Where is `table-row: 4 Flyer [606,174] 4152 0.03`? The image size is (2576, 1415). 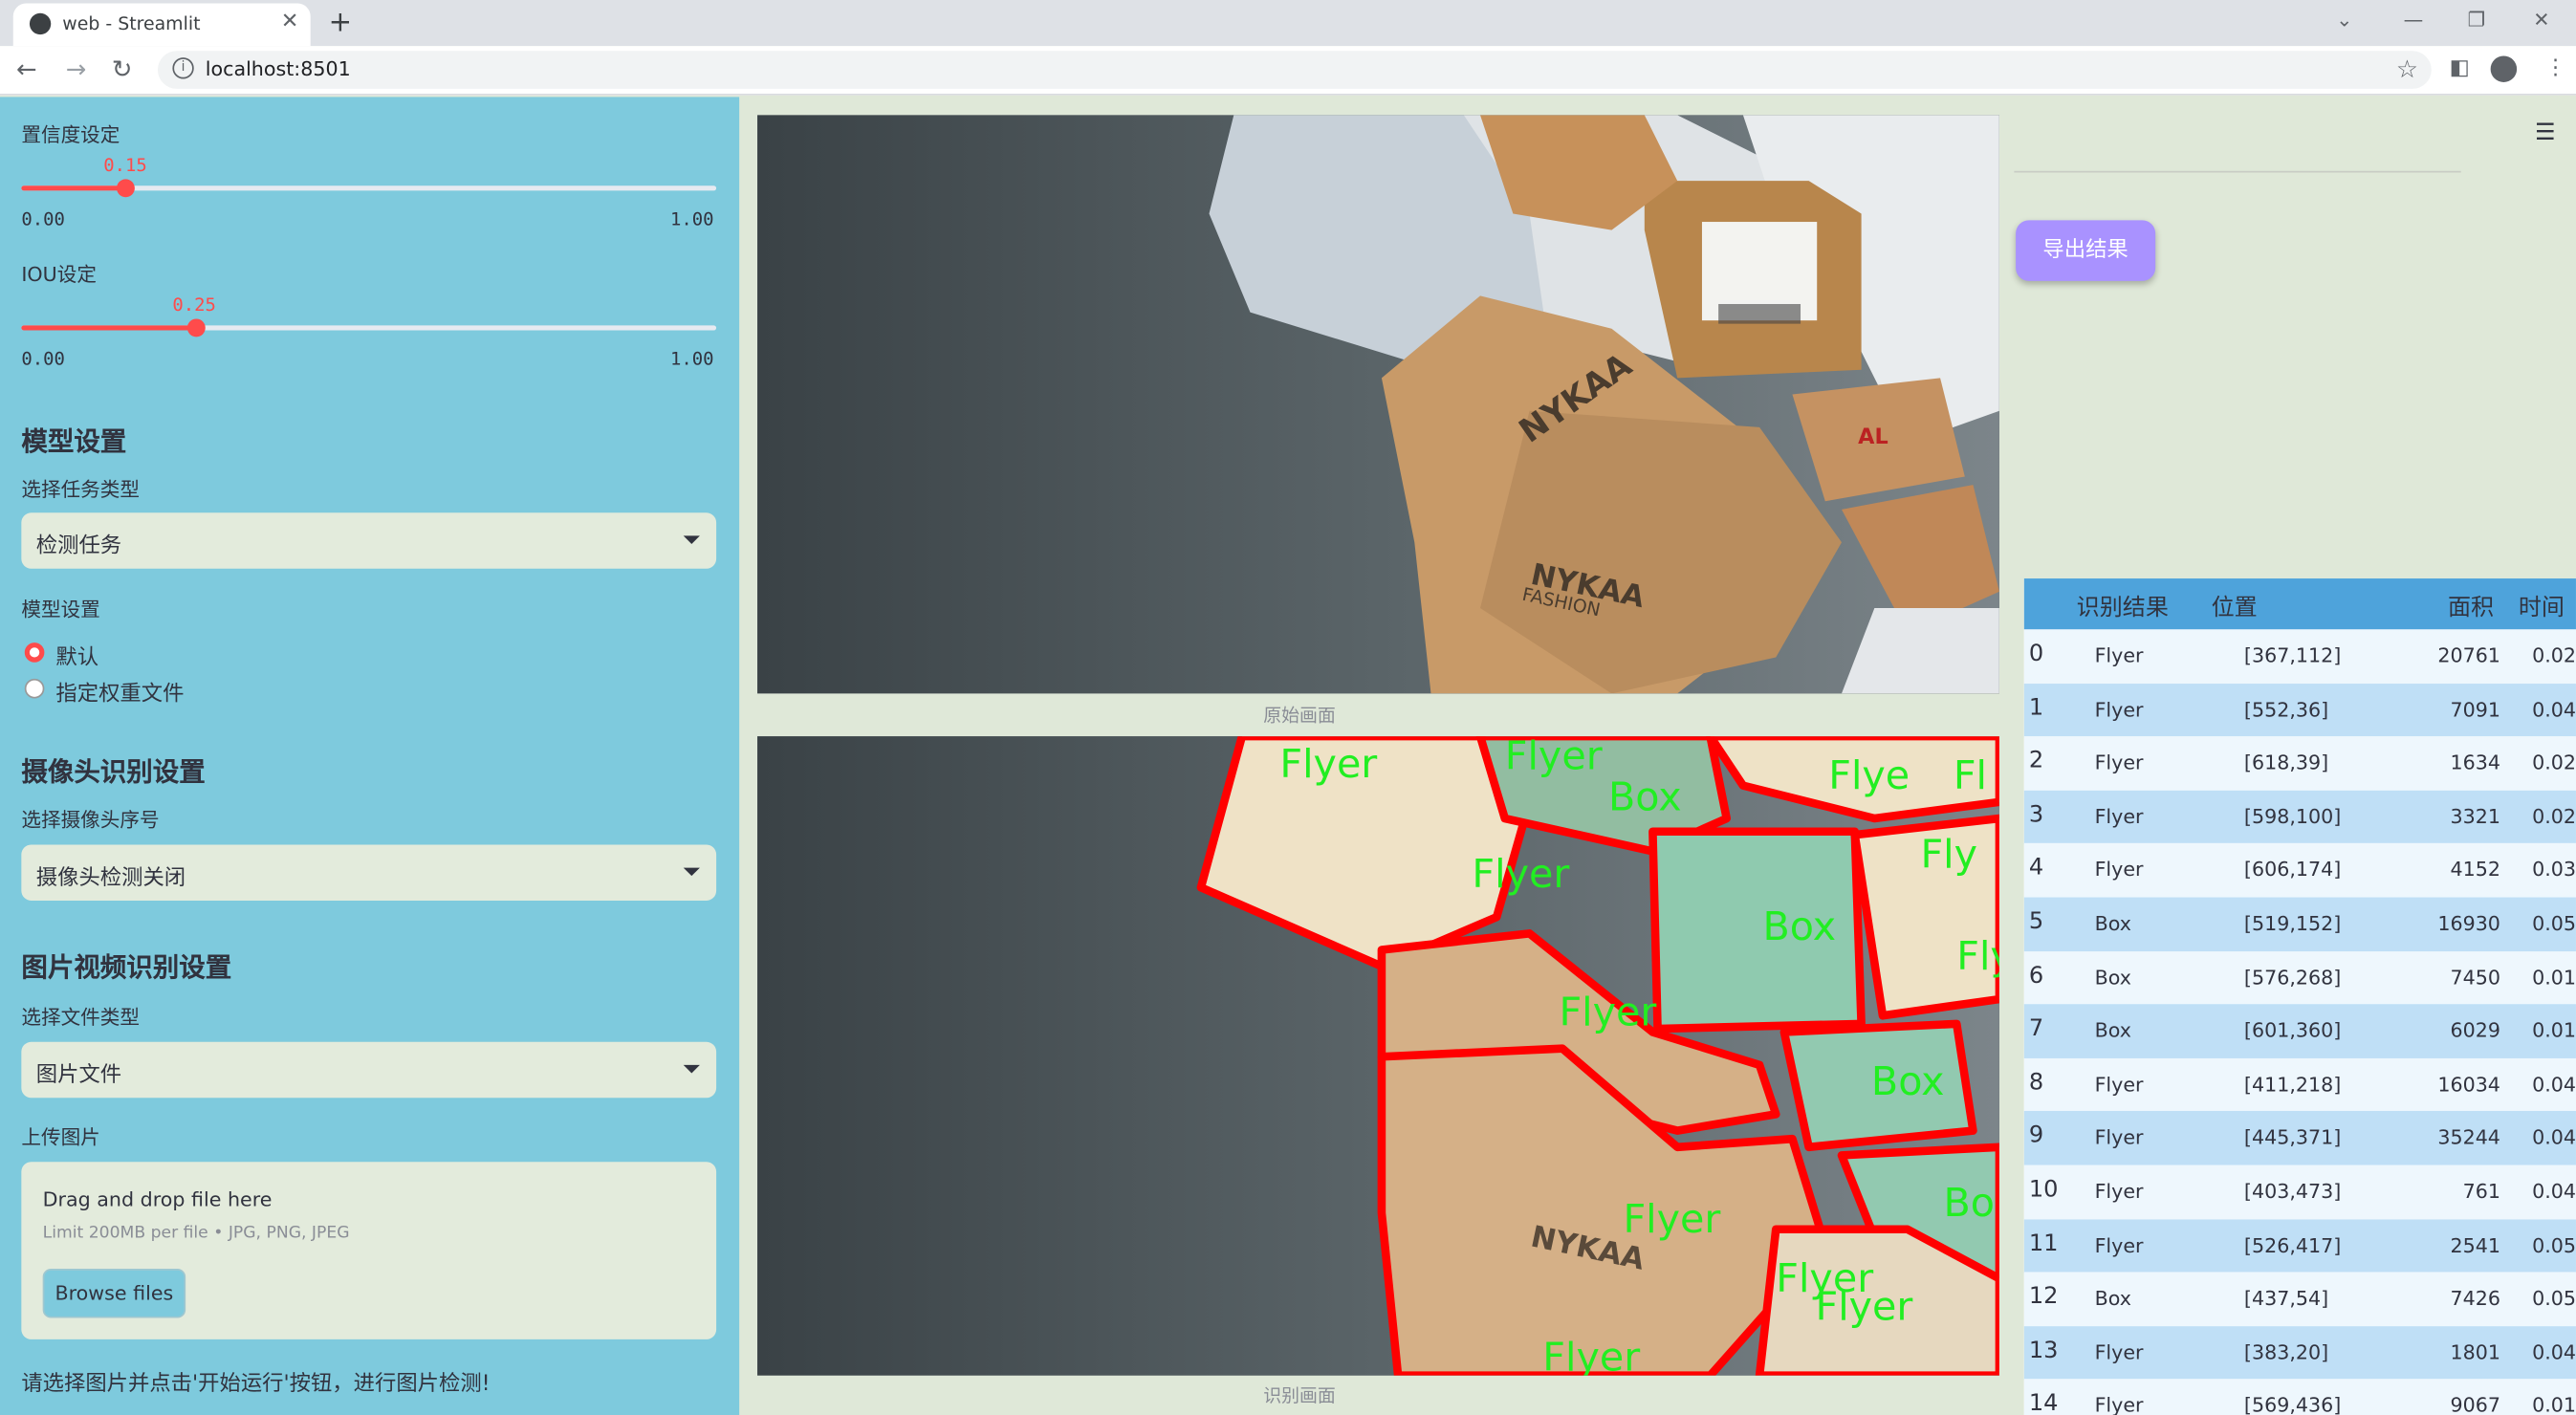 table-row: 4 Flyer [606,174] 4152 0.03 is located at coordinates (2299, 871).